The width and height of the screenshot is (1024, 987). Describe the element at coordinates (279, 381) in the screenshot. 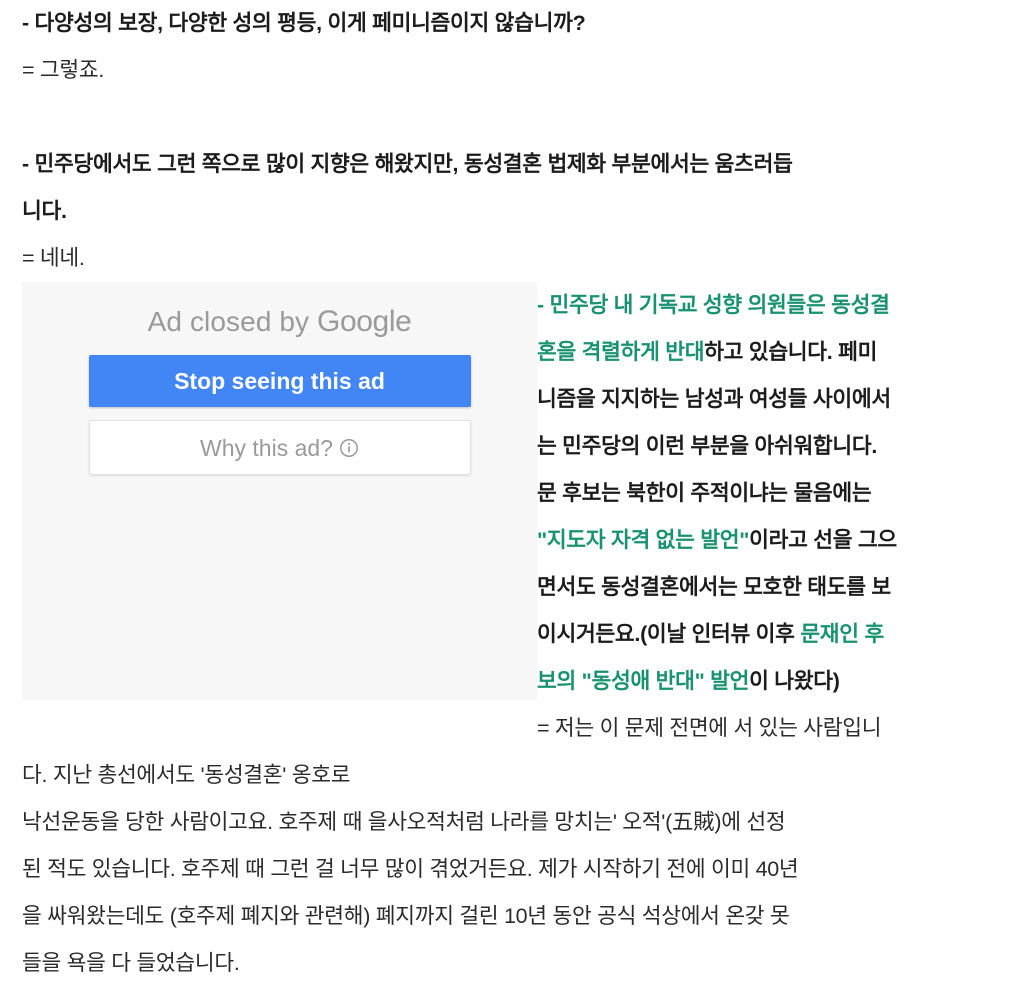

I see `stop-seeing-this-ad-button: Stop seeing this ad` at that location.